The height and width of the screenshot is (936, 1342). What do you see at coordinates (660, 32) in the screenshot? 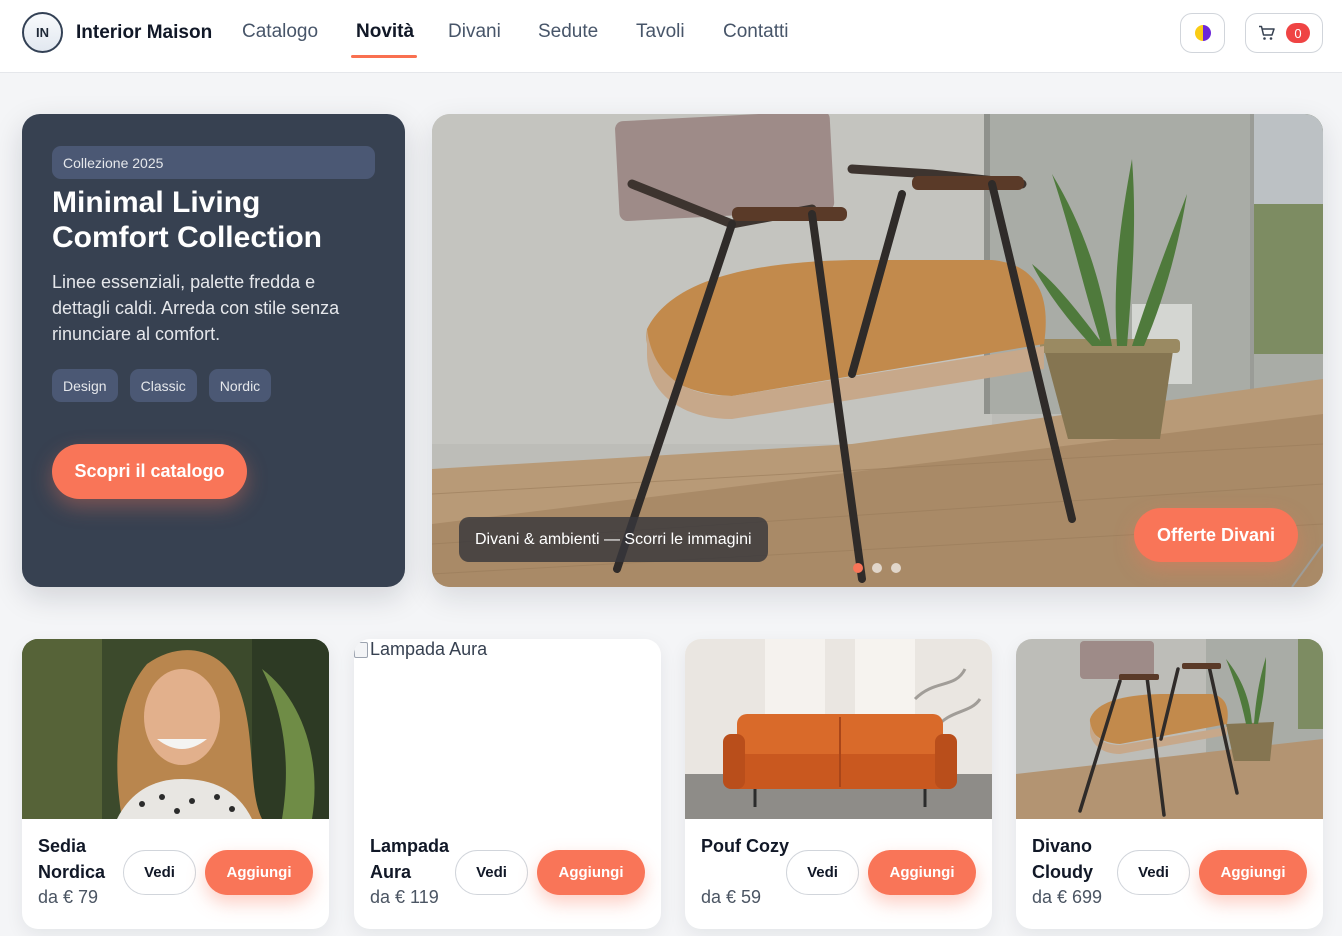
I see `nav-tavoli: Tavoli` at bounding box center [660, 32].